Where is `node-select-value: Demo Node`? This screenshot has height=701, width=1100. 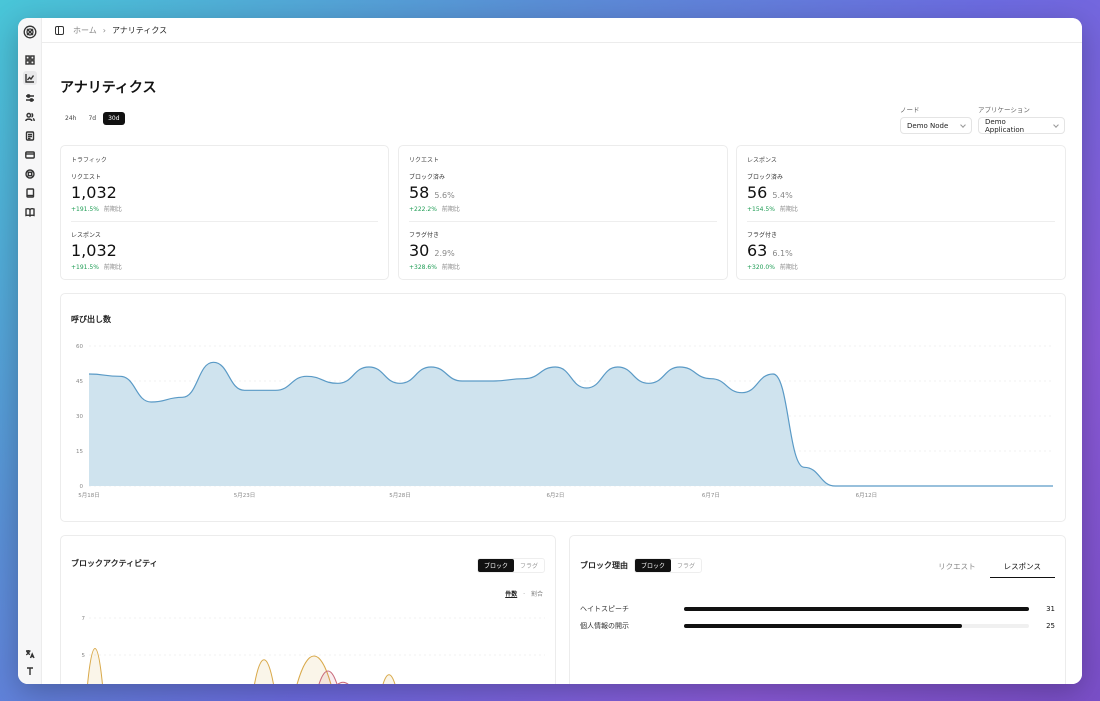
node-select-value: Demo Node is located at coordinates (928, 125).